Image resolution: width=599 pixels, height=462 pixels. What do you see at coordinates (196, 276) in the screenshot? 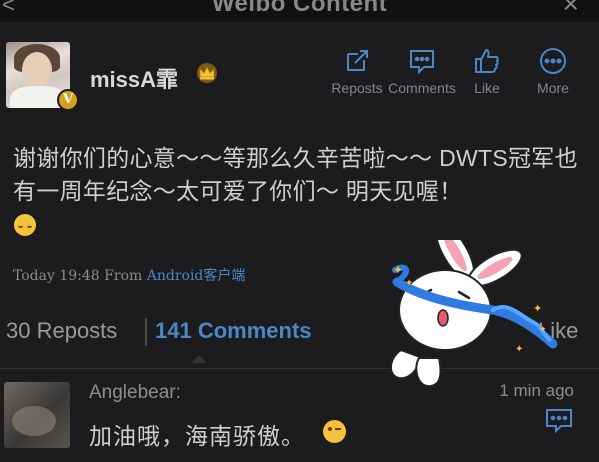
I see `post-source-link: Android客户端` at bounding box center [196, 276].